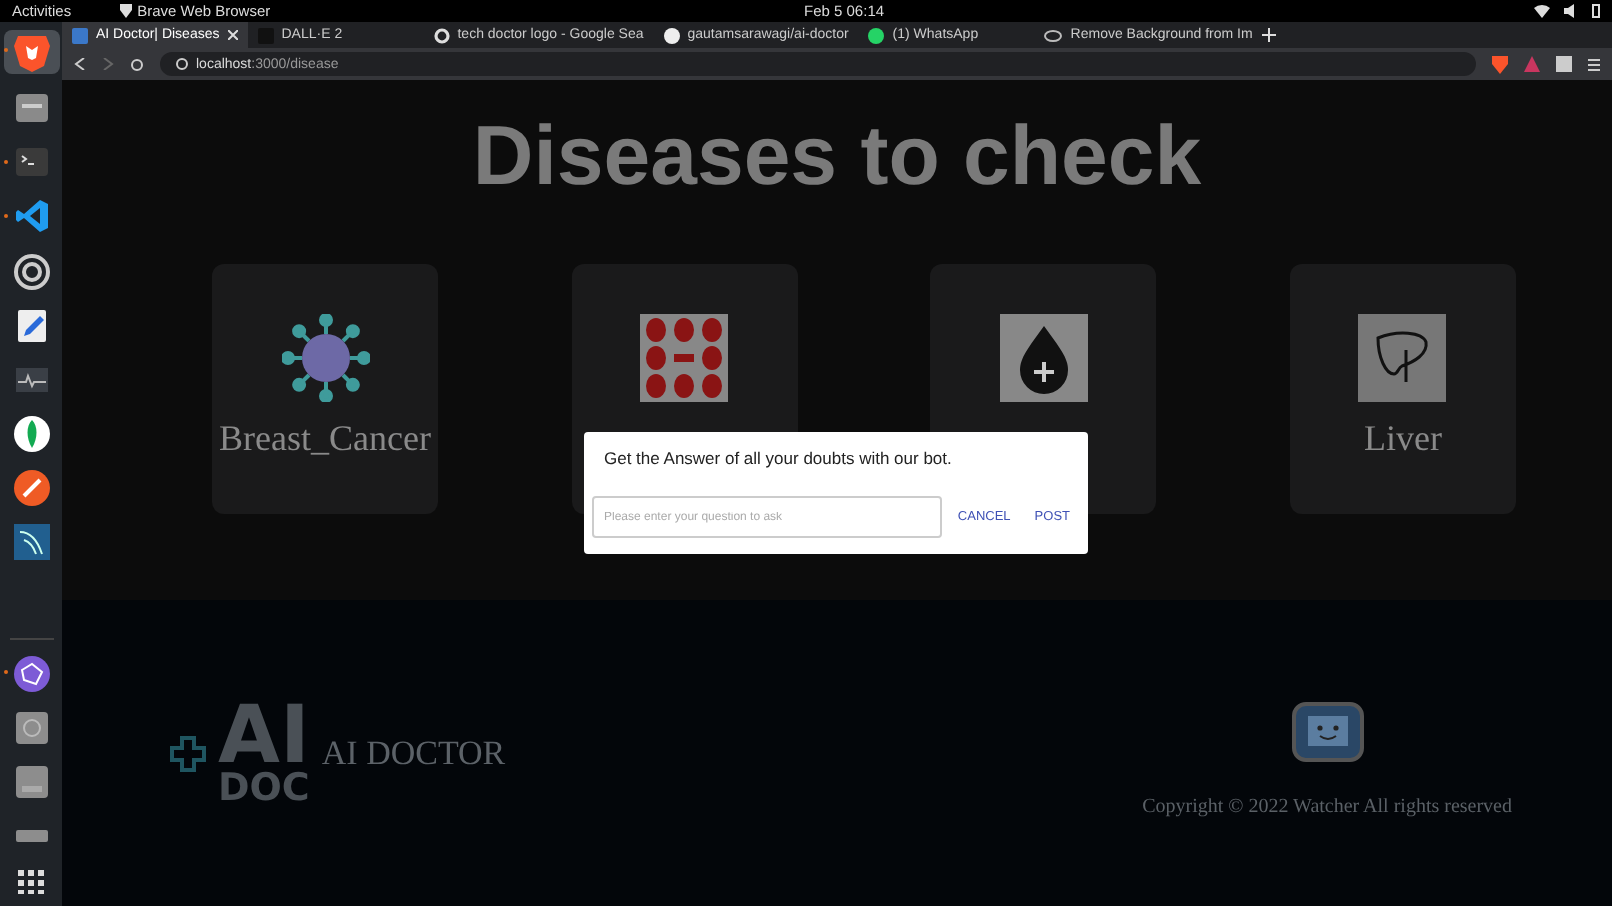  What do you see at coordinates (188, 753) in the screenshot?
I see `cross-icon` at bounding box center [188, 753].